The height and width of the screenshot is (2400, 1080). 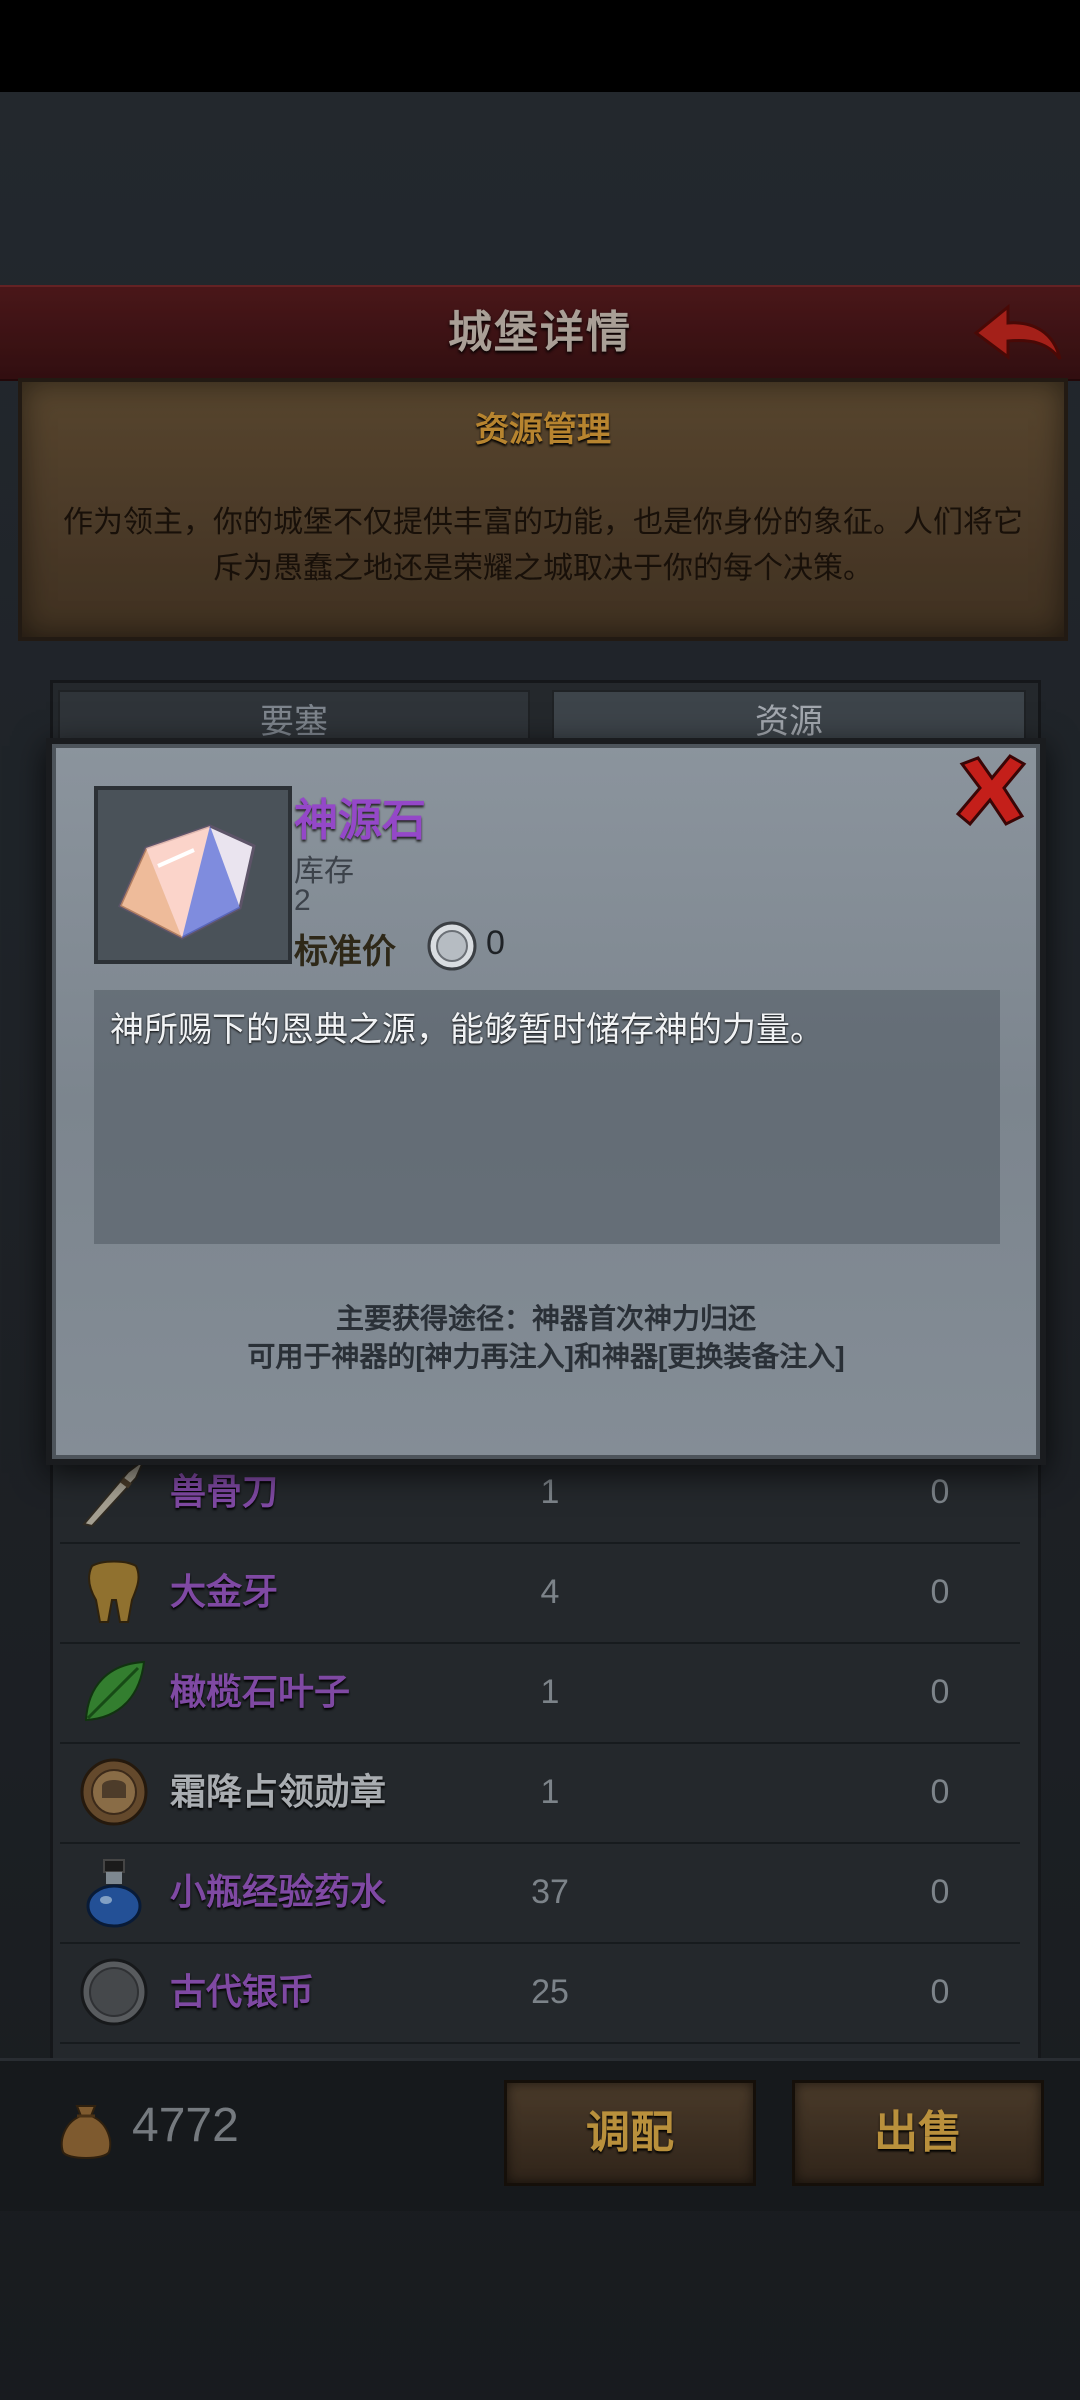 What do you see at coordinates (545, 1318) in the screenshot?
I see `source-line-1: 主要获得途径：神器首次神力归还` at bounding box center [545, 1318].